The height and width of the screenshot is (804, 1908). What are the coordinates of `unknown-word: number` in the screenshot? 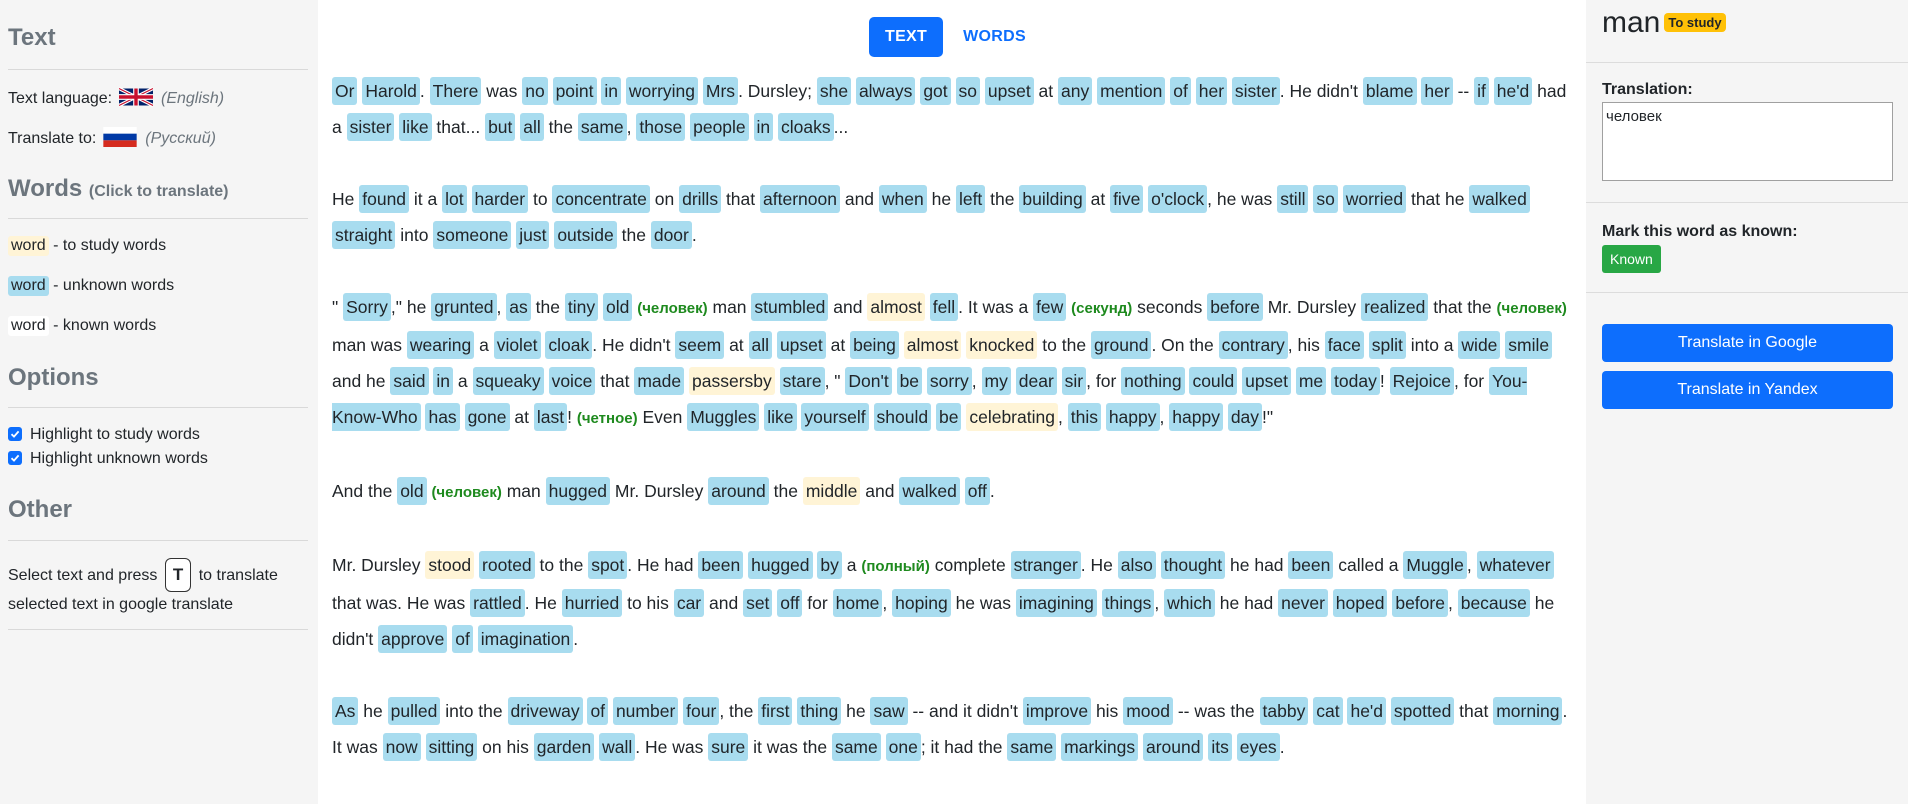 It's located at (645, 711).